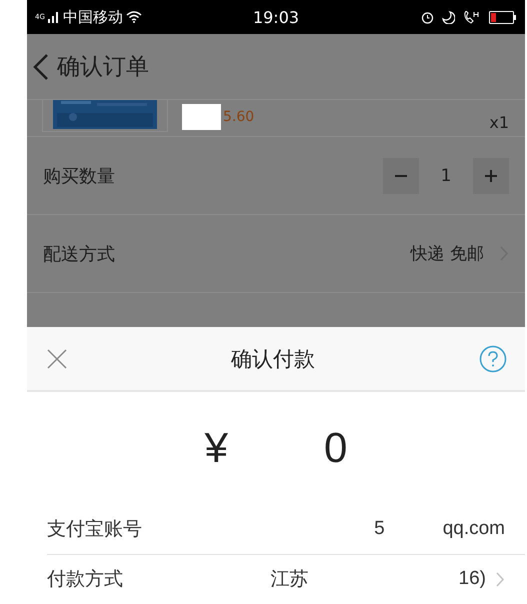 This screenshot has width=527, height=604. Describe the element at coordinates (503, 17) in the screenshot. I see `battery-icon` at that location.